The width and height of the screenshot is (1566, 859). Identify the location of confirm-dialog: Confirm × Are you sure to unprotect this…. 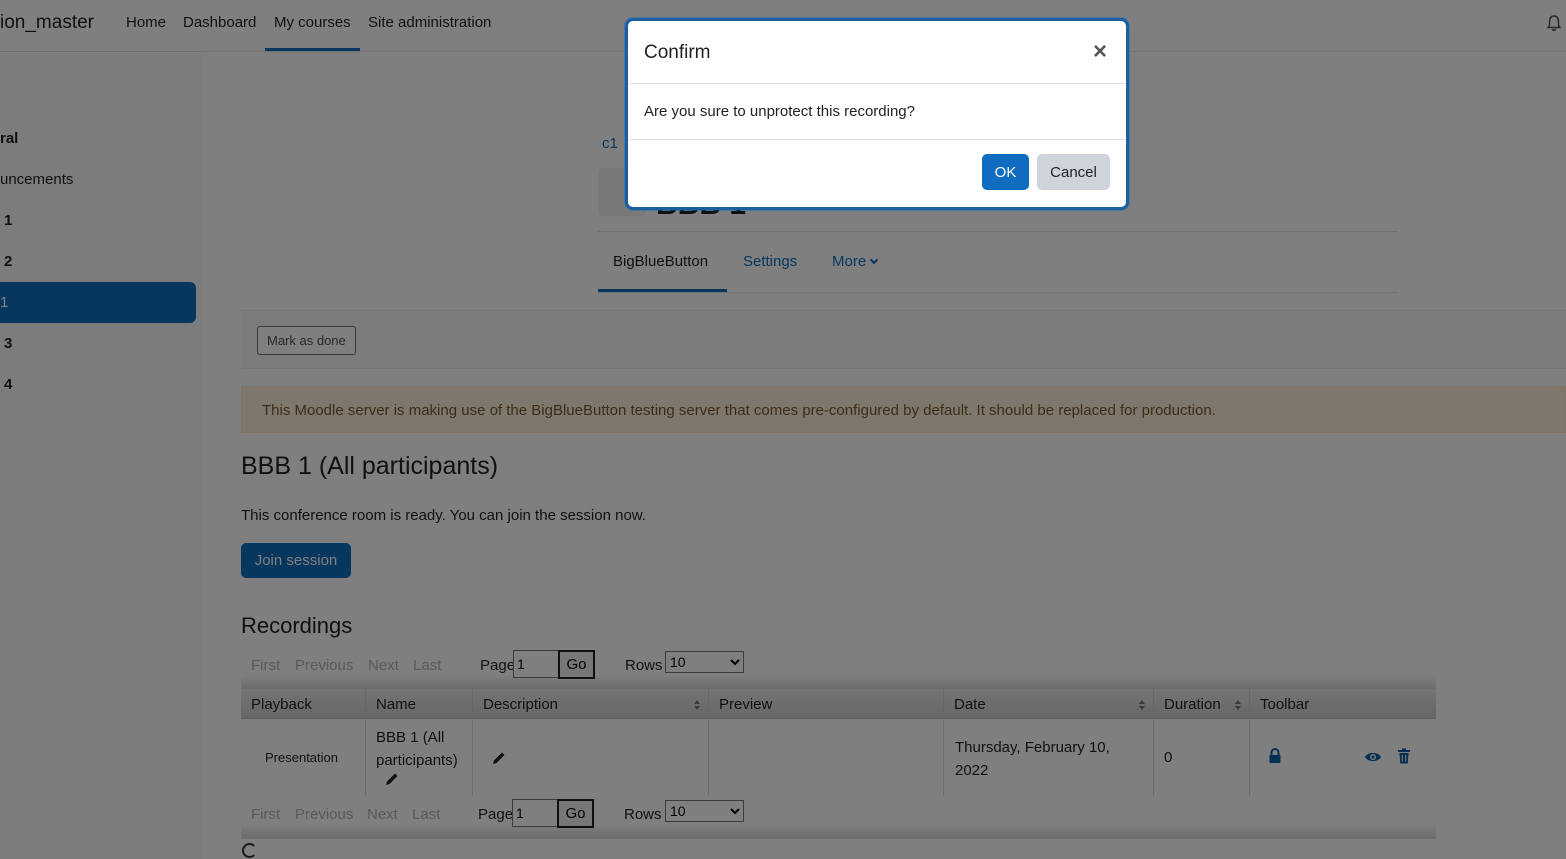
(877, 114).